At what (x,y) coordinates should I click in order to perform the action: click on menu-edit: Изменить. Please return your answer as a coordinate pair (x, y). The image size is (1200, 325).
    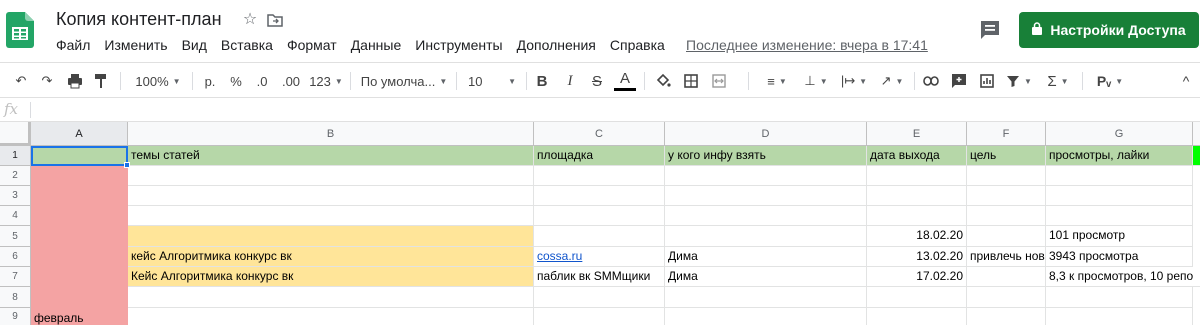
    Looking at the image, I should click on (135, 45).